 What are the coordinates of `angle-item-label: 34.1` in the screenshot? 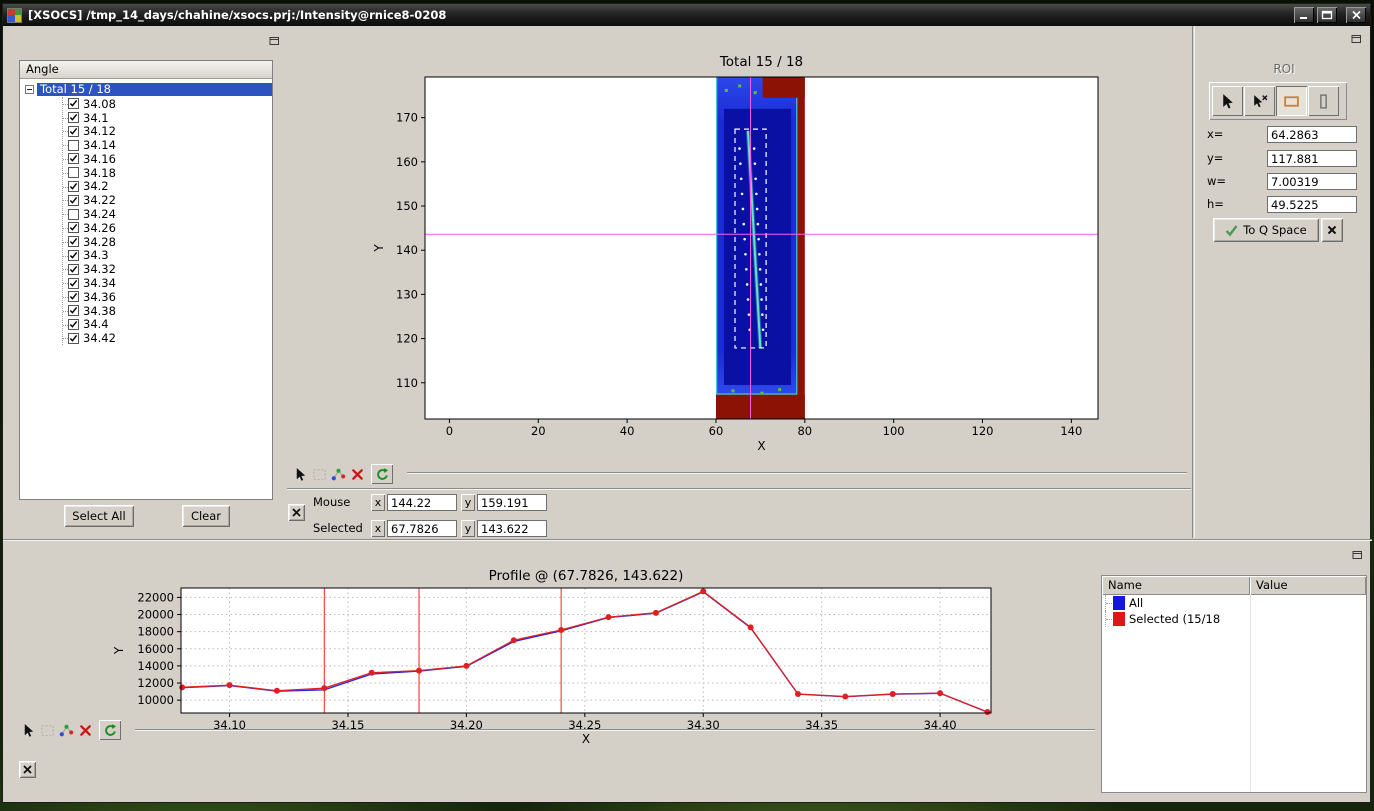 It's located at (96, 117).